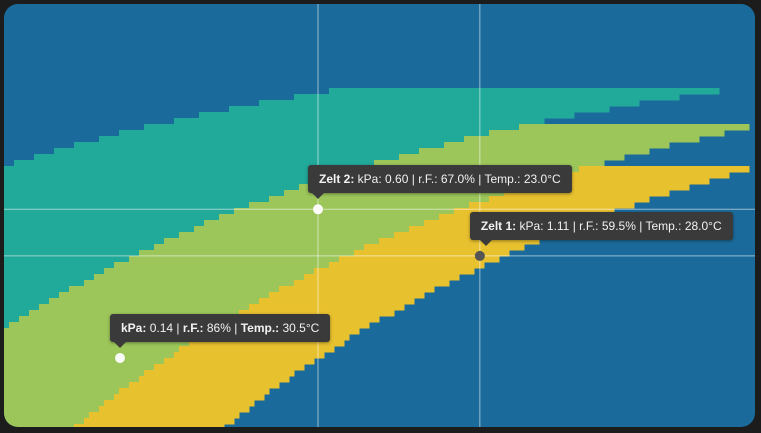 This screenshot has width=761, height=433. Describe the element at coordinates (301, 328) in the screenshot. I see `temp-value: 30.5°C` at that location.